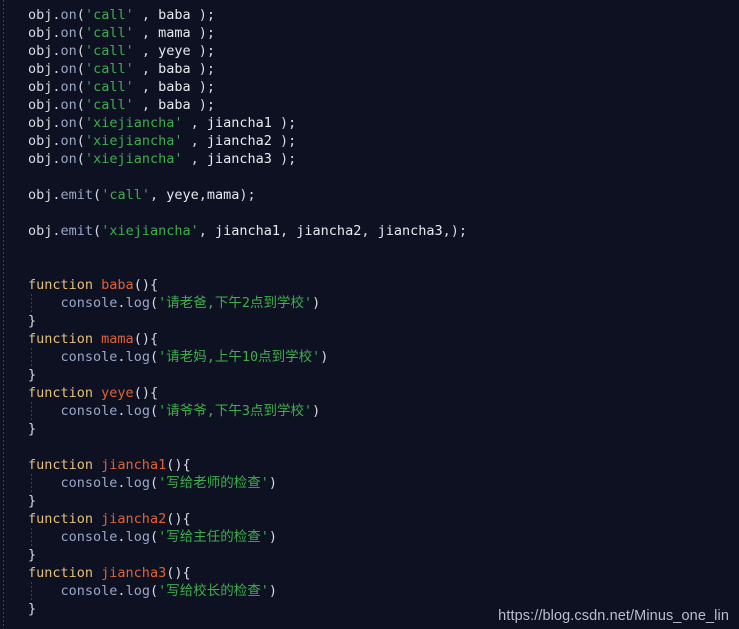 The image size is (739, 629). Describe the element at coordinates (239, 159) in the screenshot. I see `code-token-ident: jiancha3` at that location.